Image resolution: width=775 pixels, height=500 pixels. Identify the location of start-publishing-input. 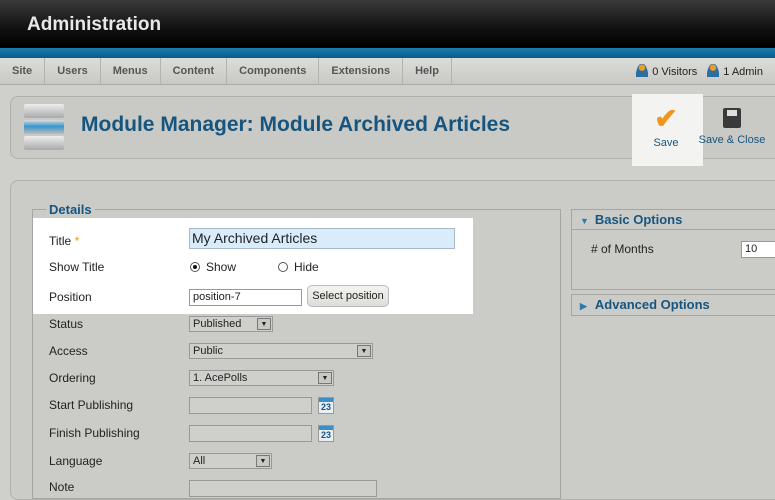
(250, 405).